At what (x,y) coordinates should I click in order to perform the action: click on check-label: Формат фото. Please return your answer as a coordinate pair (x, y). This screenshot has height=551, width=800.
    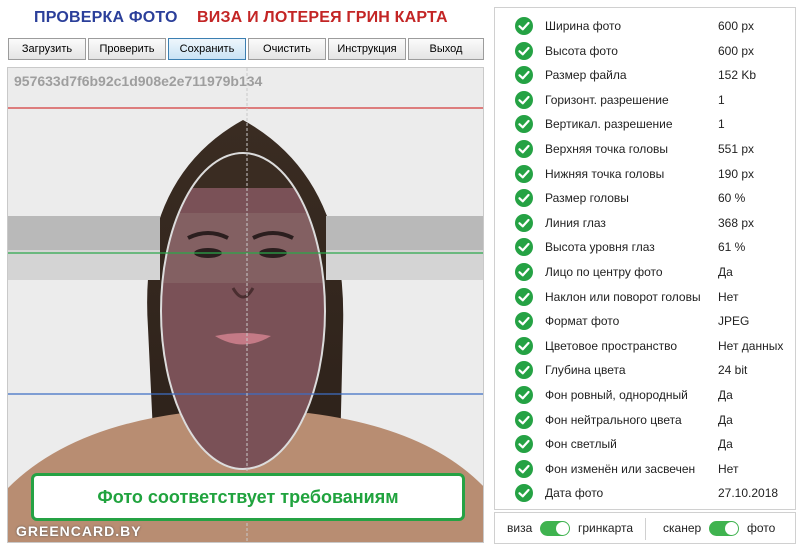
    Looking at the image, I should click on (582, 321).